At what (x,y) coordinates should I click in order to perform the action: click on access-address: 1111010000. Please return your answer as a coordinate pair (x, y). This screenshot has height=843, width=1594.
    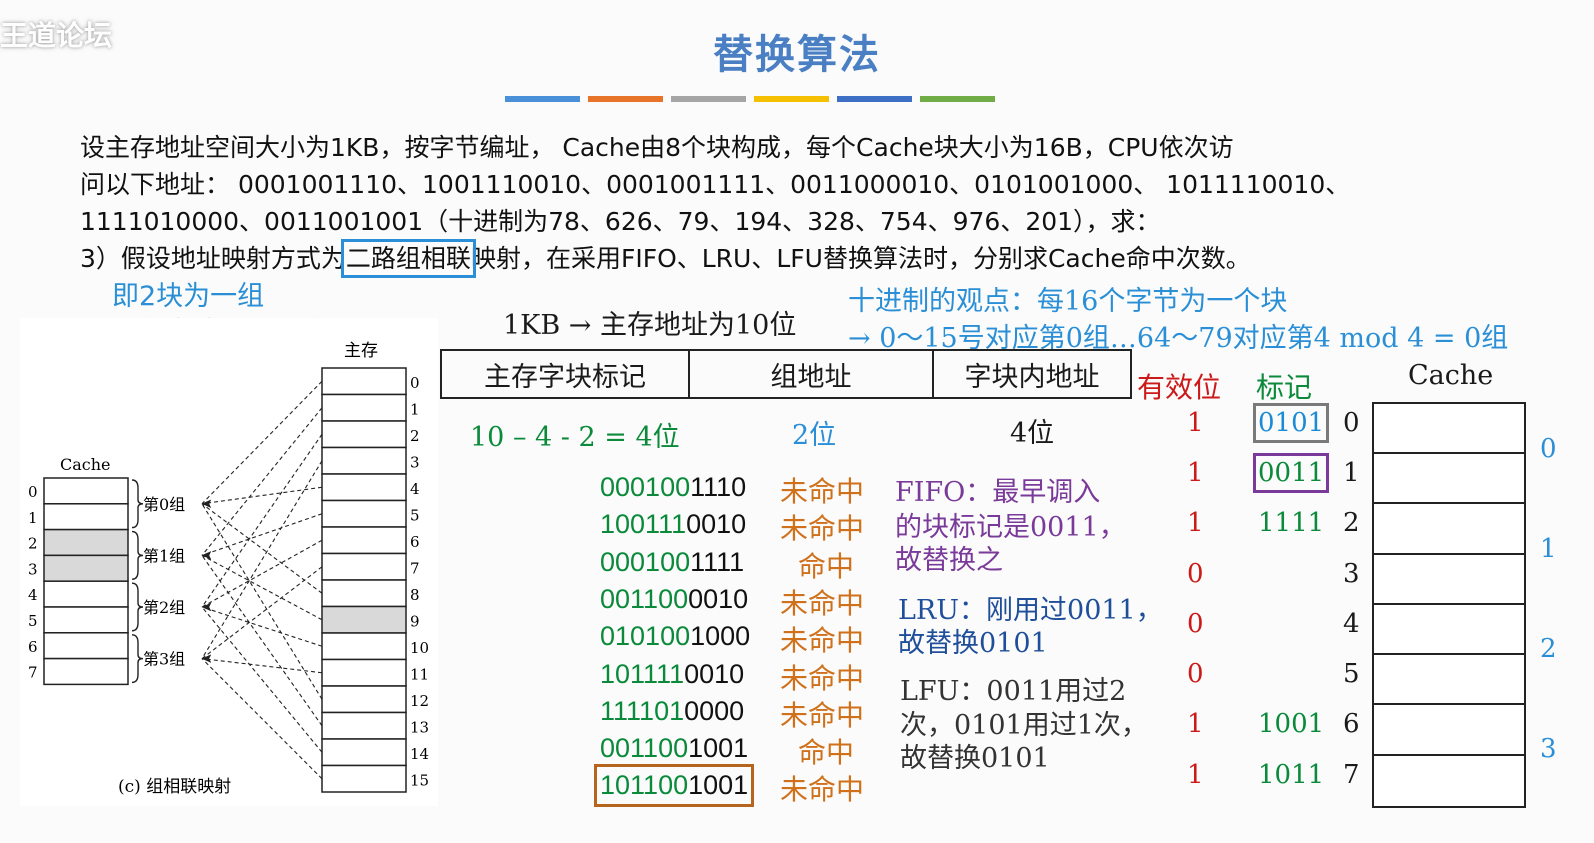
    Looking at the image, I should click on (672, 711).